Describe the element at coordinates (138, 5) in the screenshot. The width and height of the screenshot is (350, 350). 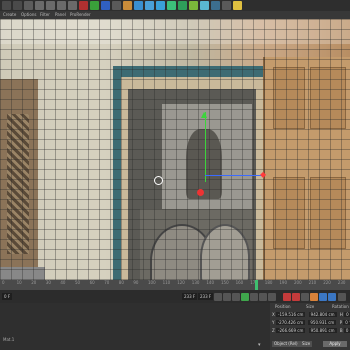
I see `render-picture-viewer-icon` at that location.